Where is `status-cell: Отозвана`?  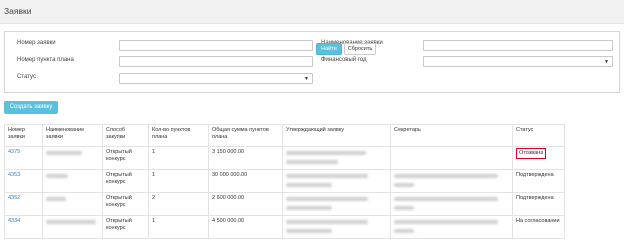
status-cell: Отозвана is located at coordinates (538, 158).